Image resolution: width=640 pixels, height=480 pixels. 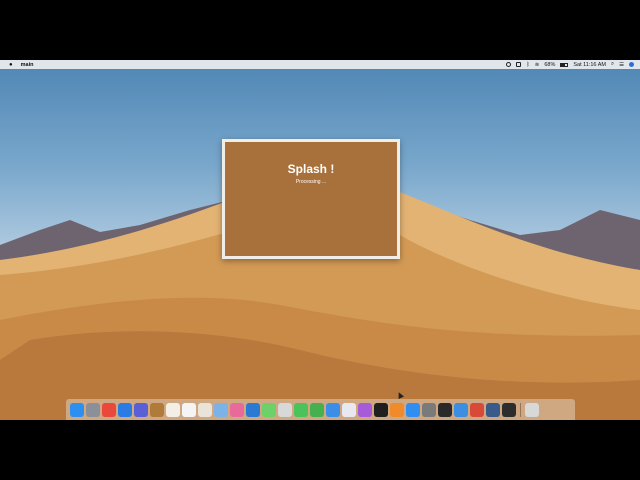 What do you see at coordinates (221, 409) in the screenshot?
I see `preview-icon` at bounding box center [221, 409].